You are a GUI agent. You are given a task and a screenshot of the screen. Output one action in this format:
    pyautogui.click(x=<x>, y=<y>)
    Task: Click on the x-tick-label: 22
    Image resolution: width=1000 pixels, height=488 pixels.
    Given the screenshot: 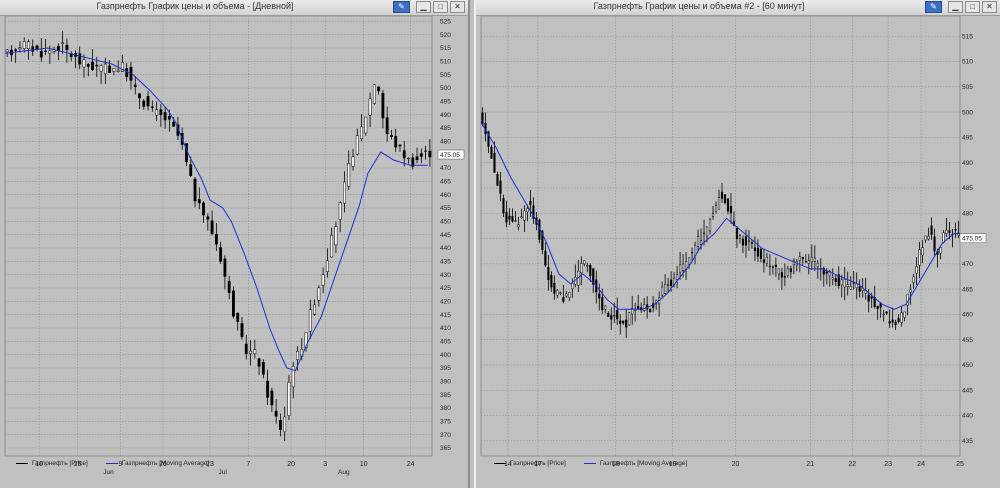 What is the action you would take?
    pyautogui.click(x=852, y=464)
    